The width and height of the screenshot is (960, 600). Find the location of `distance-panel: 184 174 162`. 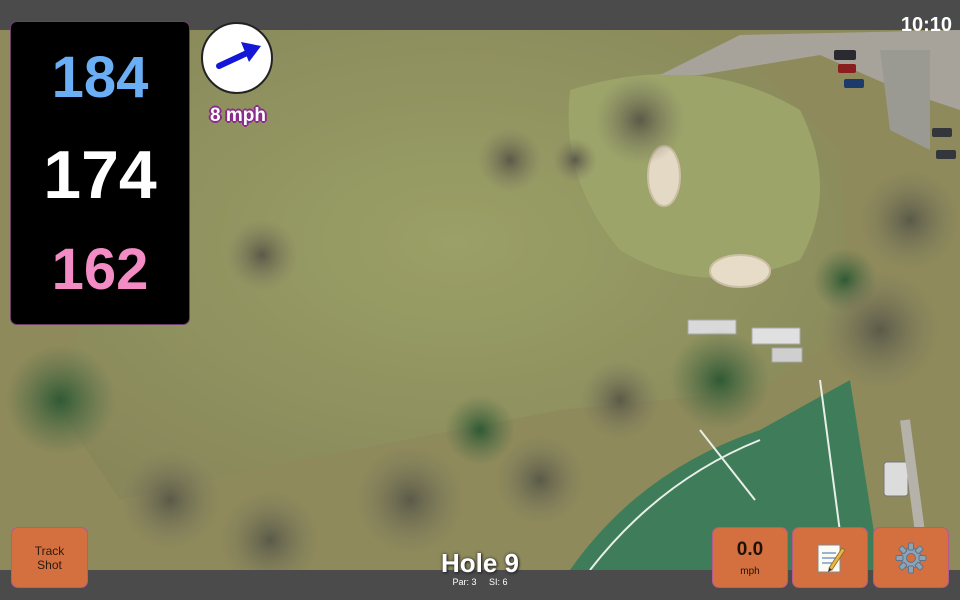

distance-panel: 184 174 162 is located at coordinates (100, 173).